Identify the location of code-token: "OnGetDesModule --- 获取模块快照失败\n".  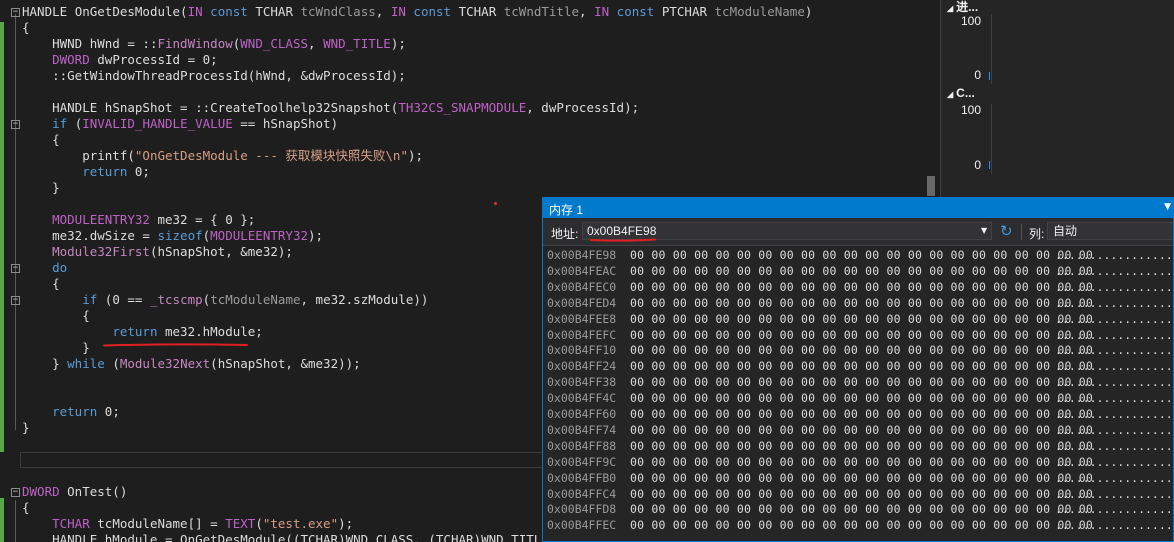
(271, 155).